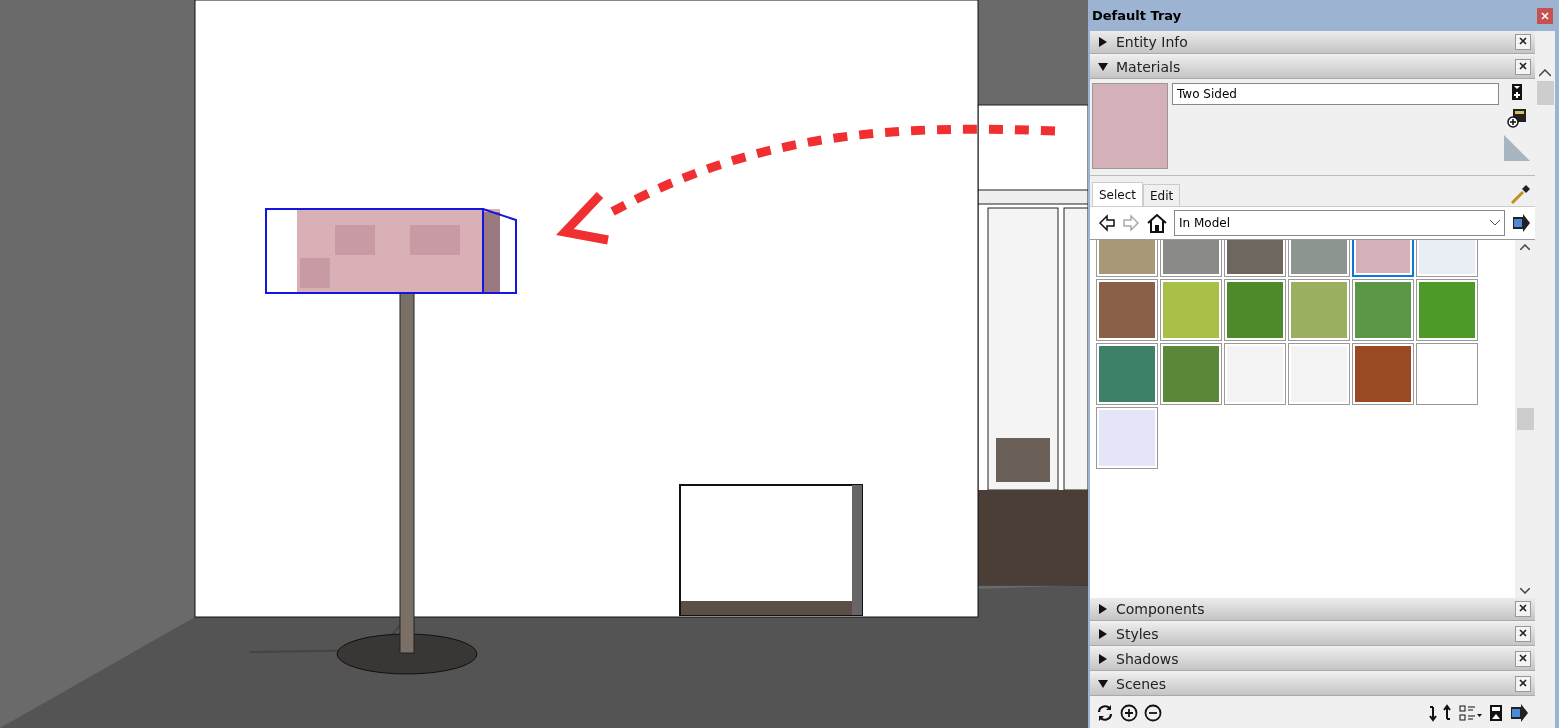 The image size is (1559, 728). Describe the element at coordinates (1118, 194) in the screenshot. I see `tab: Select` at that location.